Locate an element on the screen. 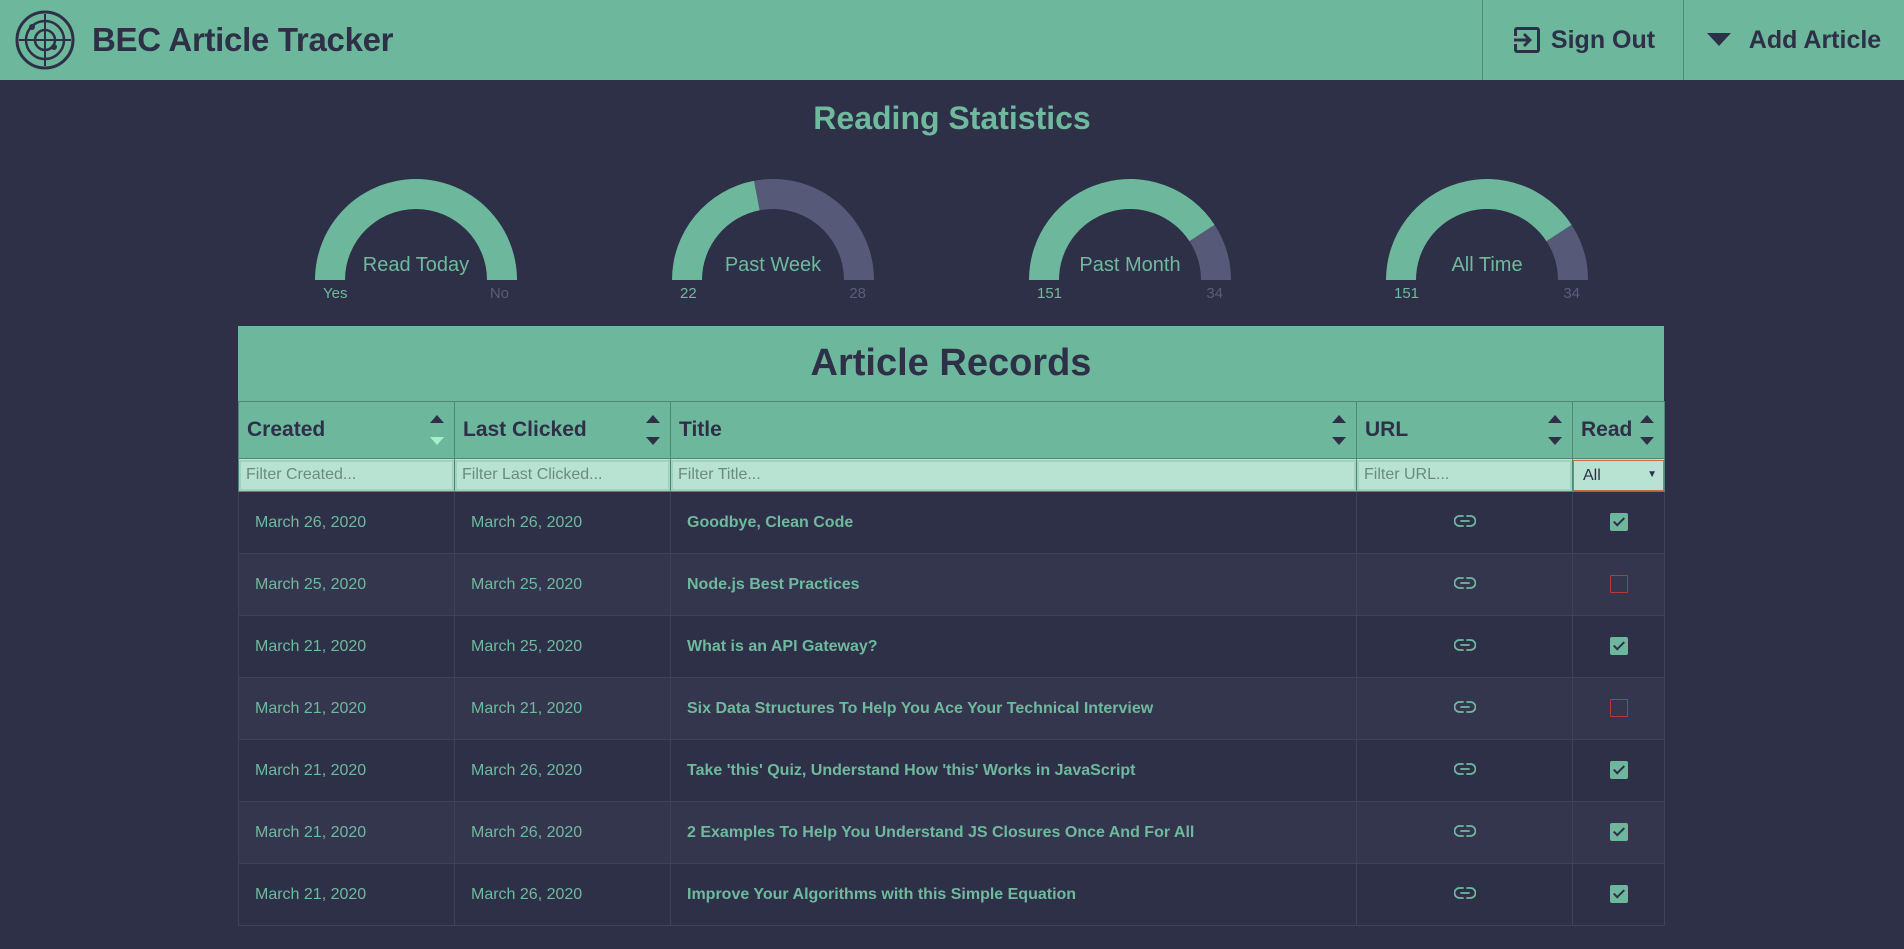 This screenshot has height=949, width=1904. column-header-url: URL is located at coordinates (1464, 430).